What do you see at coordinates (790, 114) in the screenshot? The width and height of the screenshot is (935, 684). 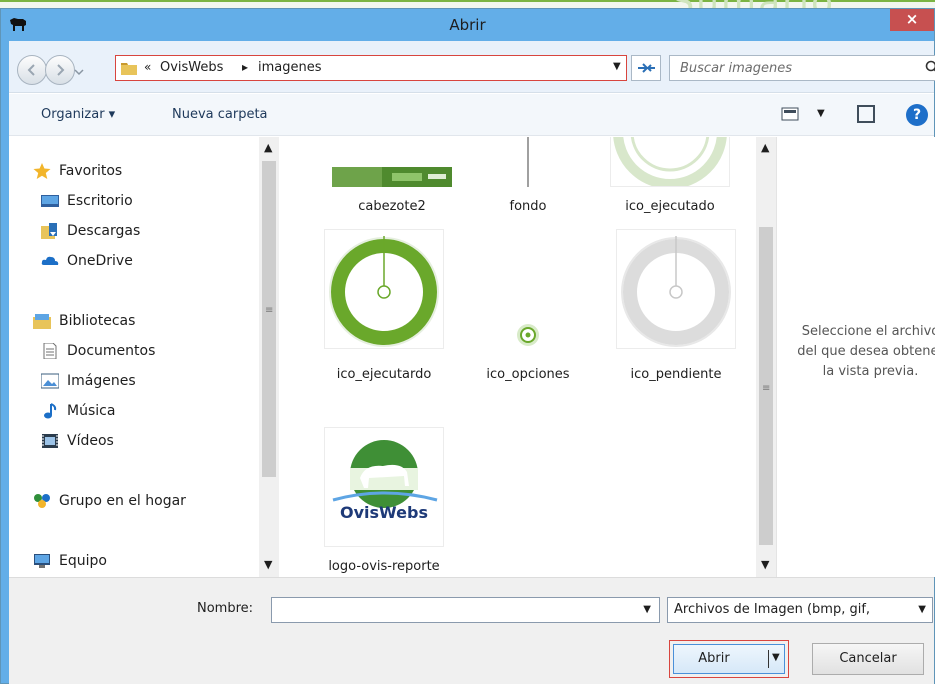 I see `change-view-icon` at bounding box center [790, 114].